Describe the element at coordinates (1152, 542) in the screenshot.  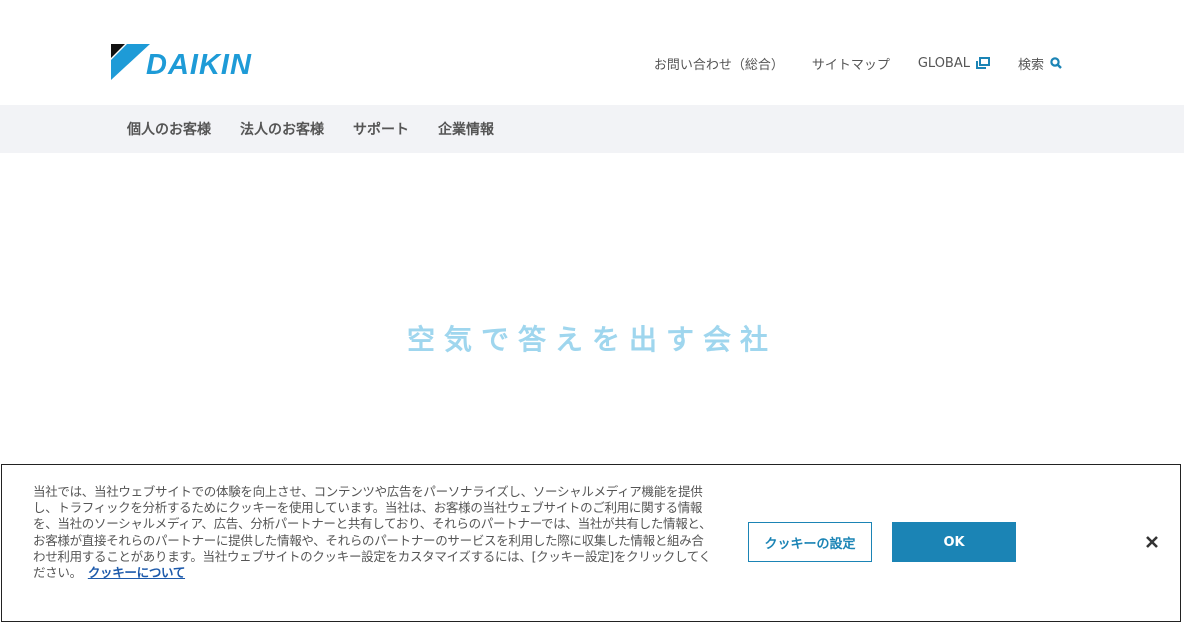
I see `close-icon` at that location.